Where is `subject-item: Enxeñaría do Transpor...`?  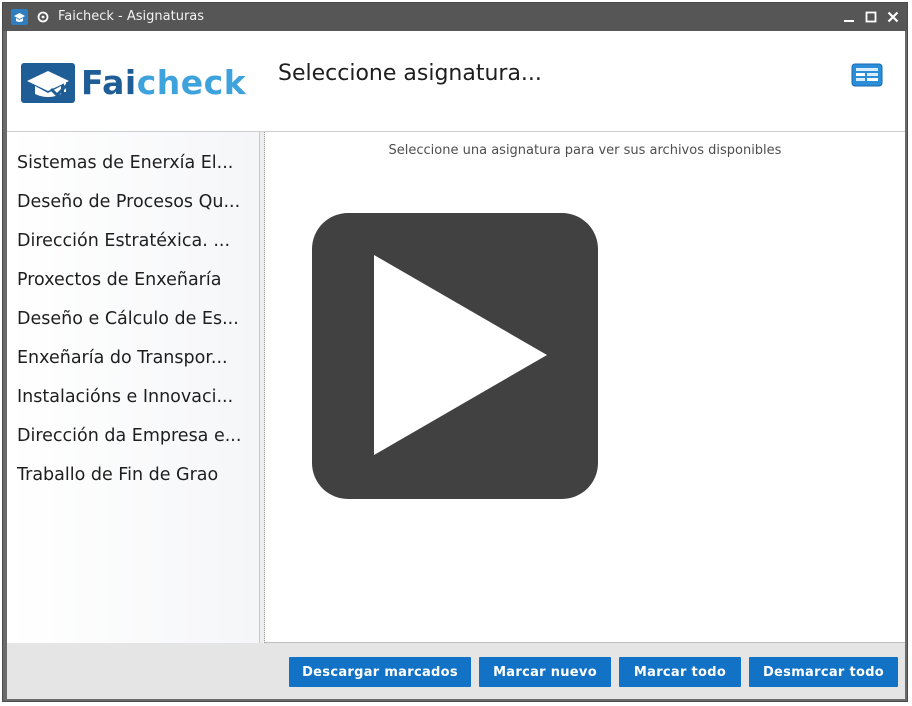 subject-item: Enxeñaría do Transpor... is located at coordinates (137, 358).